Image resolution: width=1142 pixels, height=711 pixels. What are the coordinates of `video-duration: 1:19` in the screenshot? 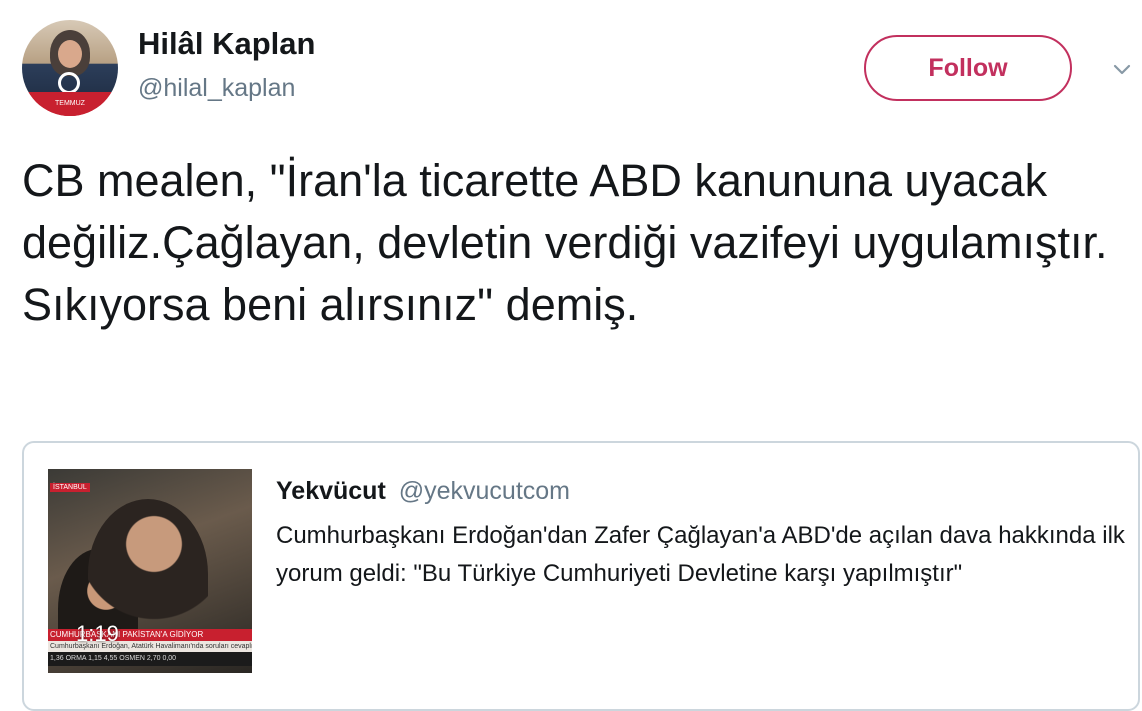 It's located at (97, 633).